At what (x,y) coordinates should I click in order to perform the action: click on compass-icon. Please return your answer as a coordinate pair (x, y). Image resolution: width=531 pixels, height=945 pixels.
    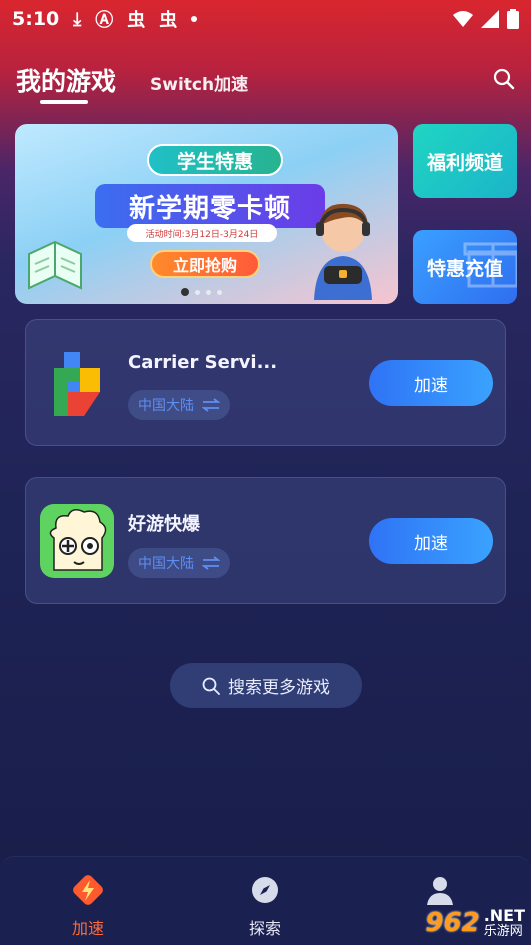
    Looking at the image, I should click on (265, 890).